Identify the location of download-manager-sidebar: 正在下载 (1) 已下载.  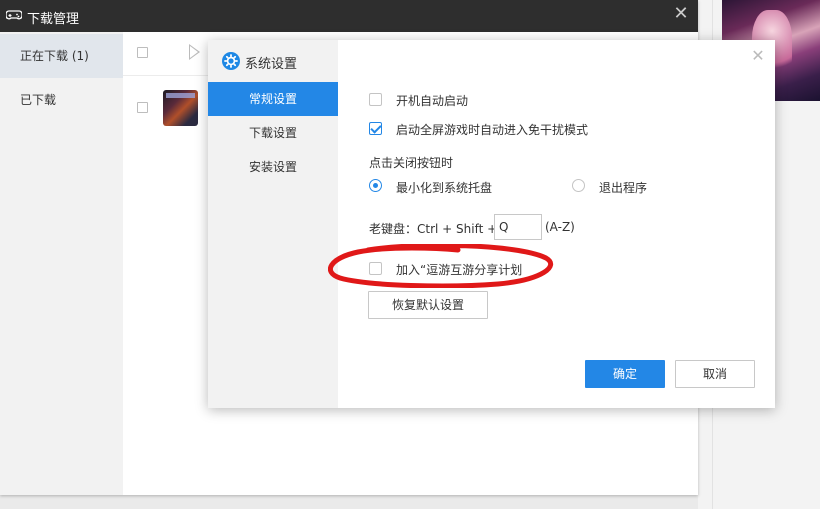
(61, 263).